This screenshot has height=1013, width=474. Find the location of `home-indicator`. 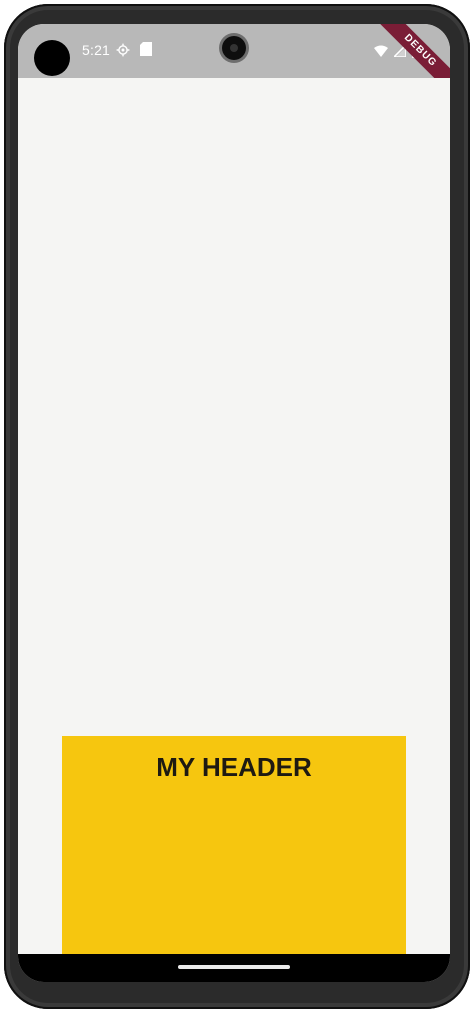

home-indicator is located at coordinates (234, 967).